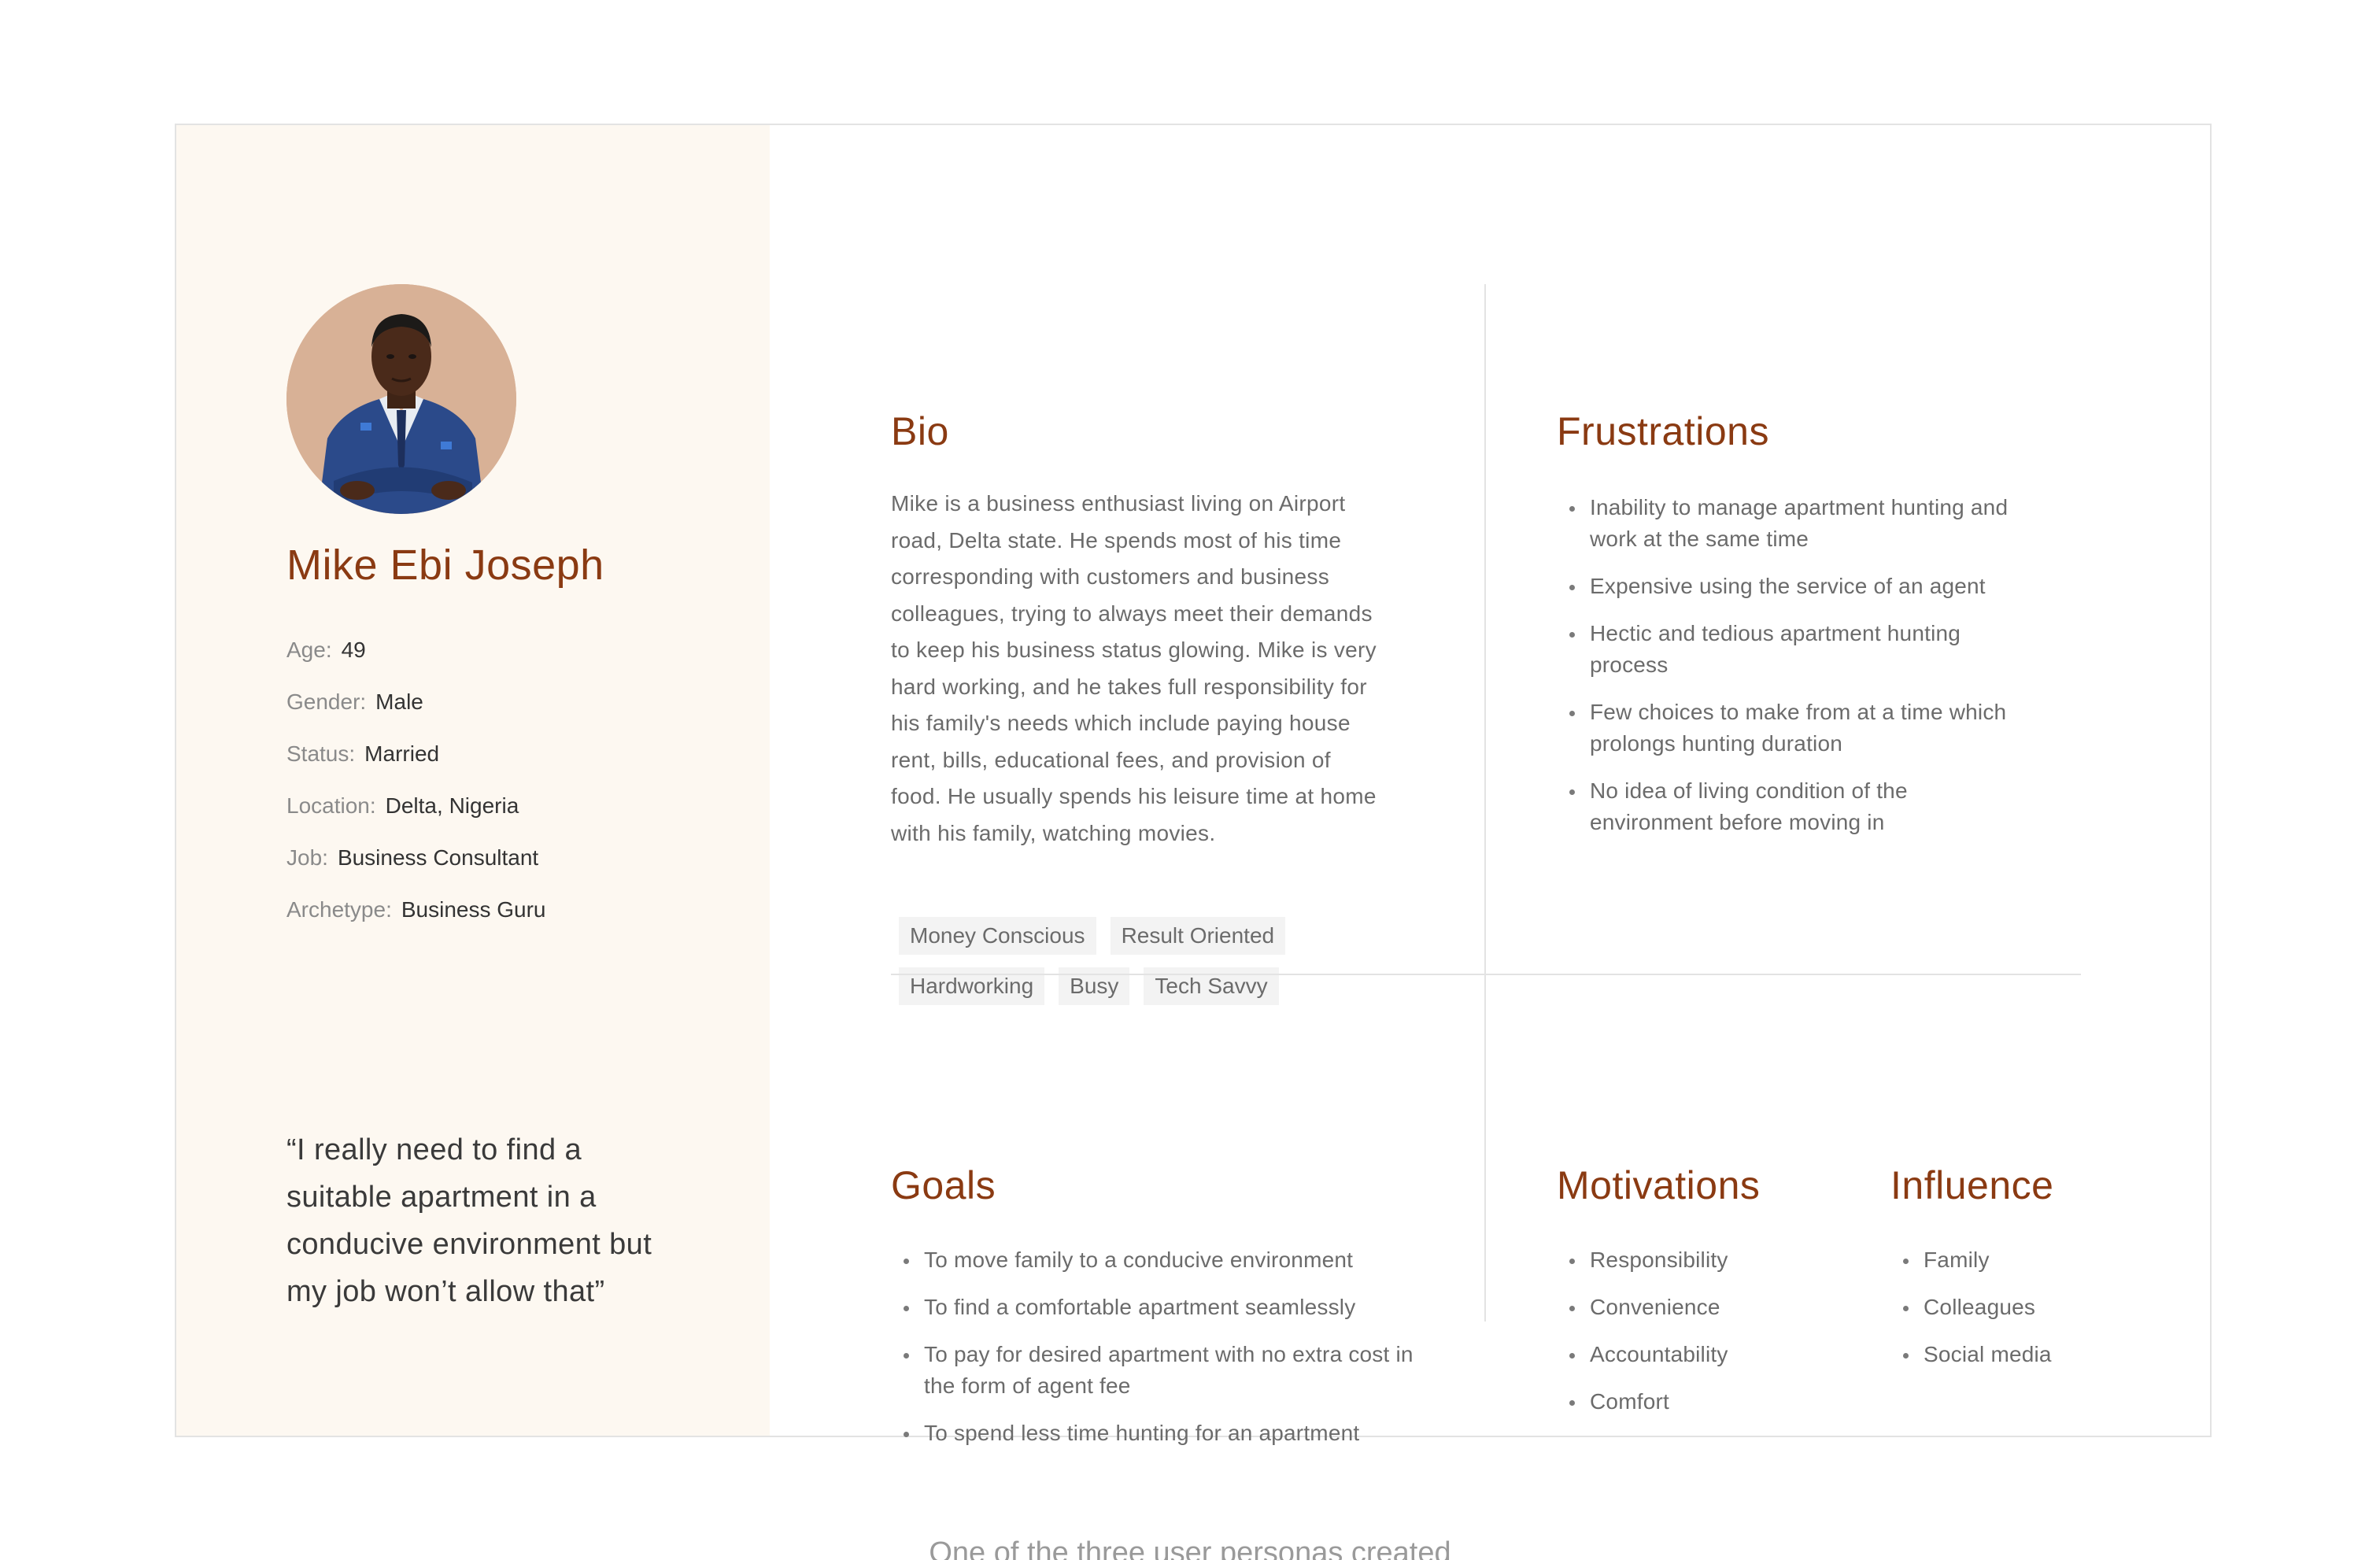 The image size is (2380, 1560). I want to click on person-photo-icon, so click(401, 399).